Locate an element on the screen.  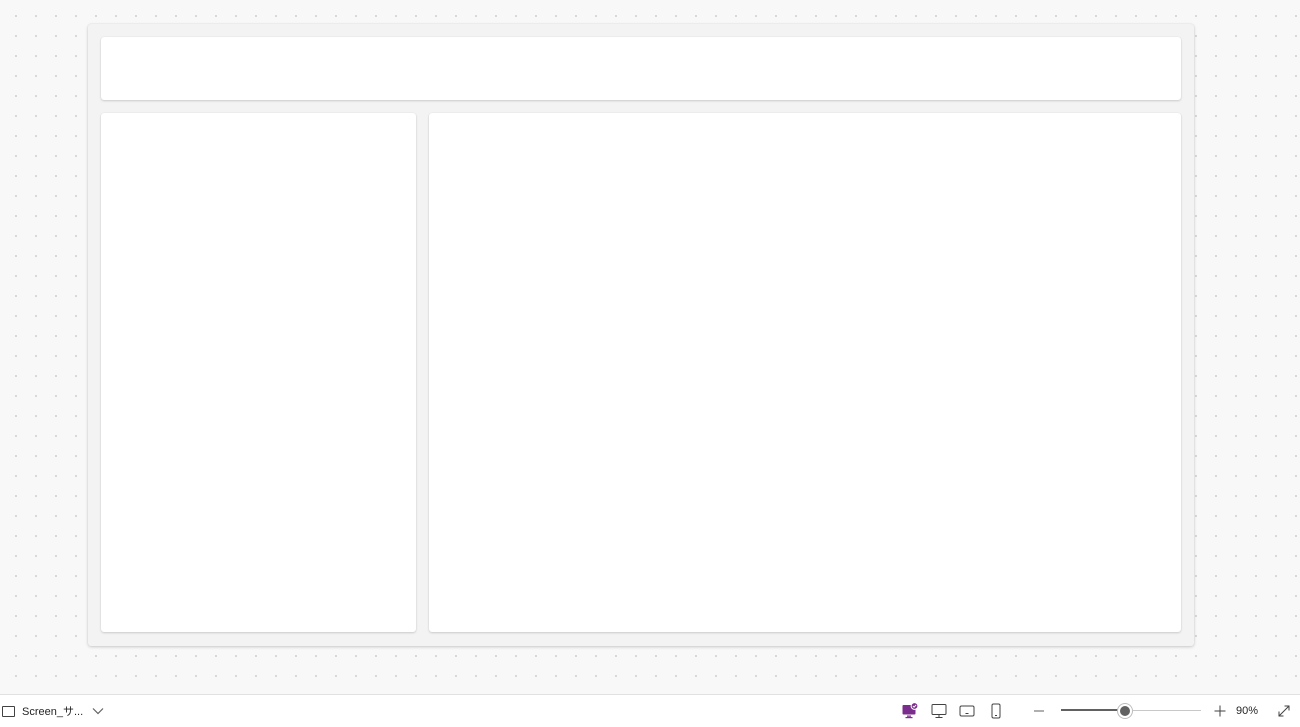
zoom-in-button is located at coordinates (1220, 711).